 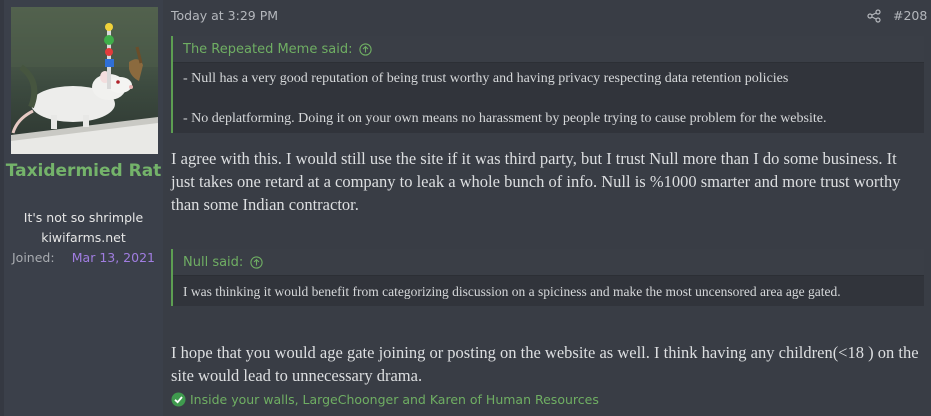 What do you see at coordinates (548, 49) in the screenshot?
I see `quote-header: The Repeated Meme said:` at bounding box center [548, 49].